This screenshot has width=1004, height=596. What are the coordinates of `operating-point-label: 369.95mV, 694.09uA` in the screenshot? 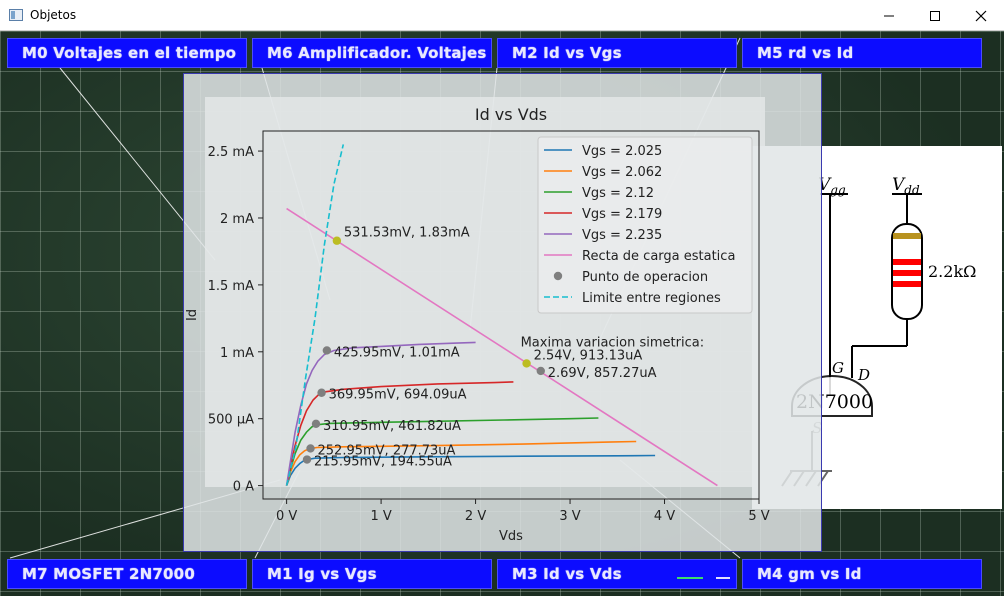 It's located at (398, 395).